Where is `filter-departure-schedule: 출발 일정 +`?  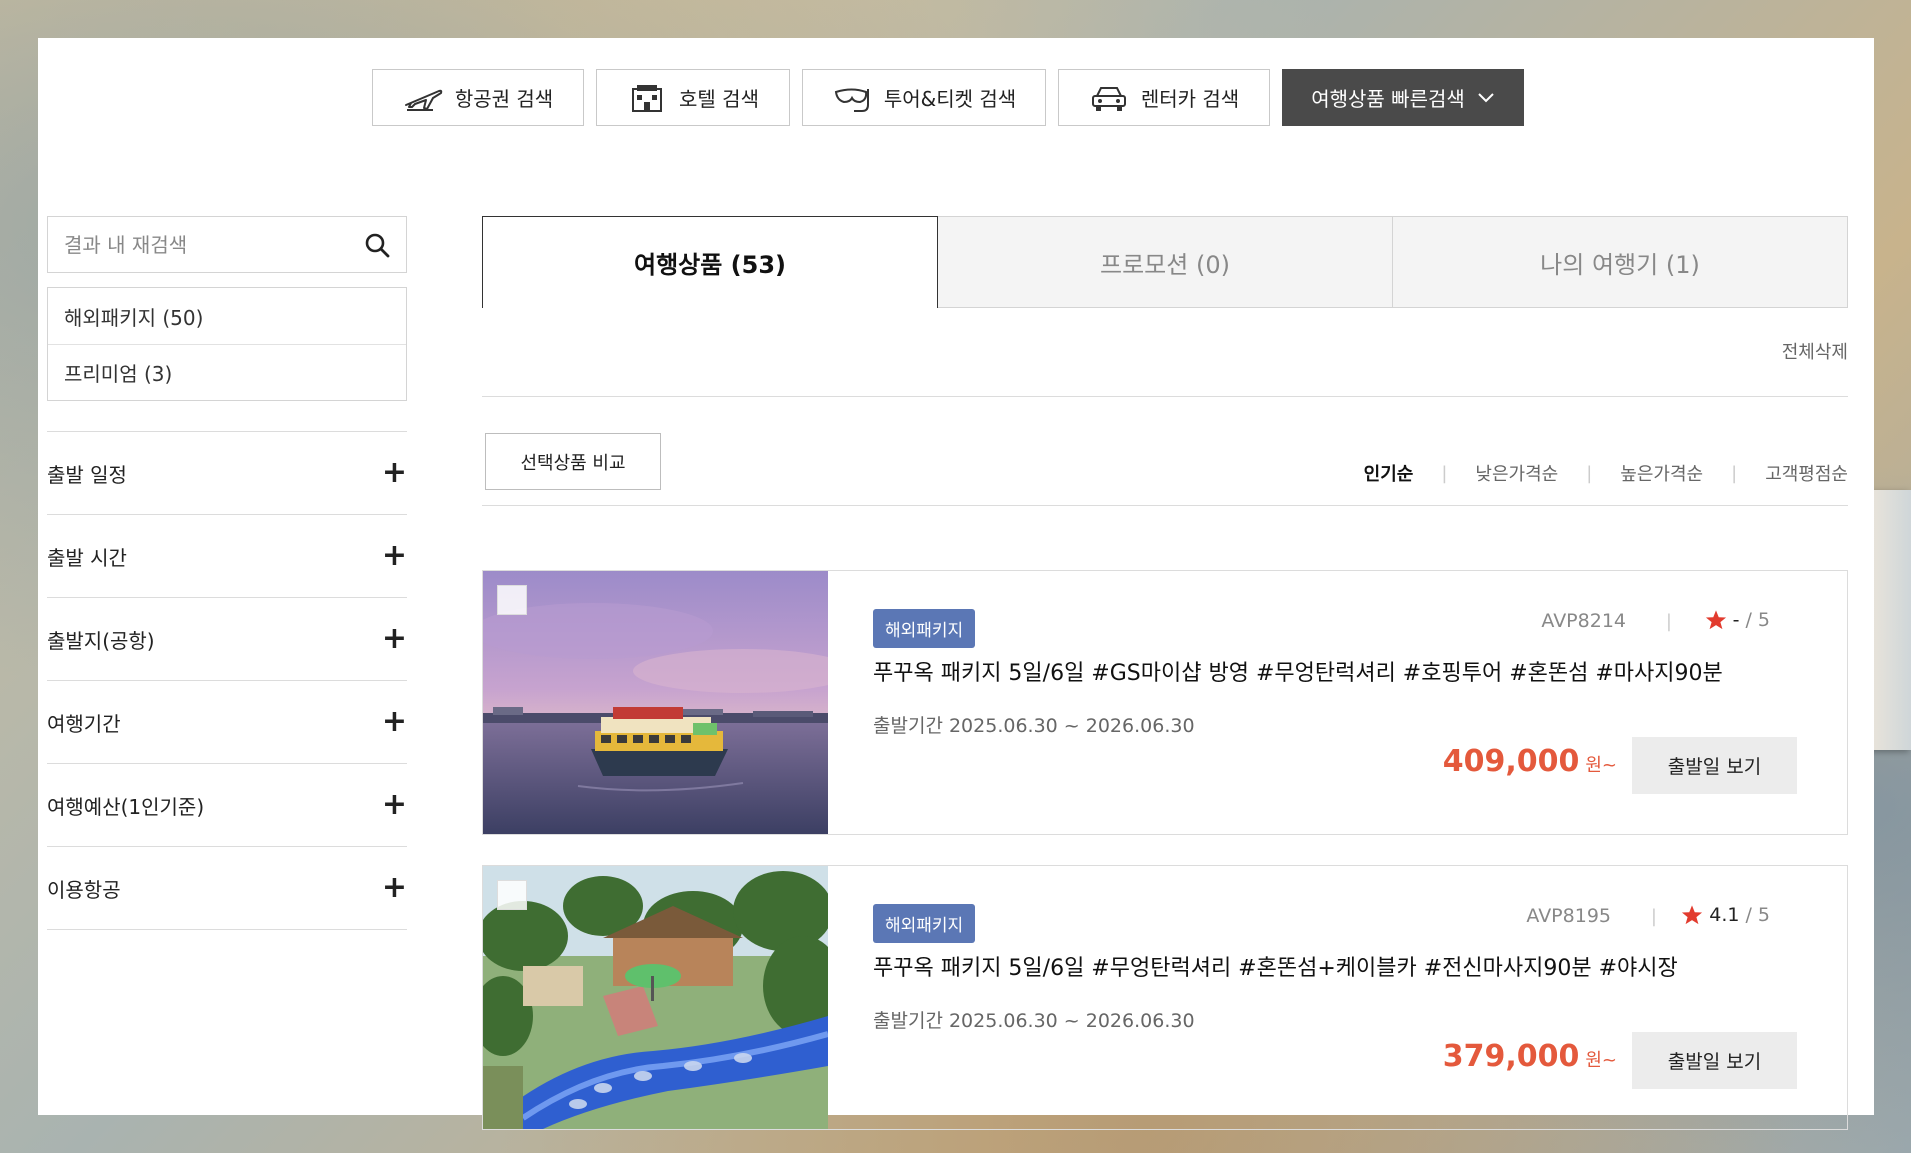
filter-departure-schedule: 출발 일정 + is located at coordinates (227, 473).